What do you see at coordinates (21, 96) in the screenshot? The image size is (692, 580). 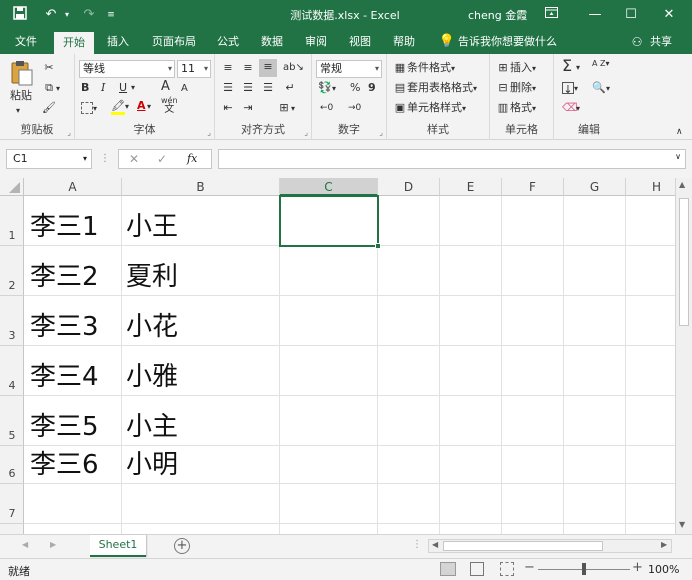 I see `paste-button: 粘贴` at bounding box center [21, 96].